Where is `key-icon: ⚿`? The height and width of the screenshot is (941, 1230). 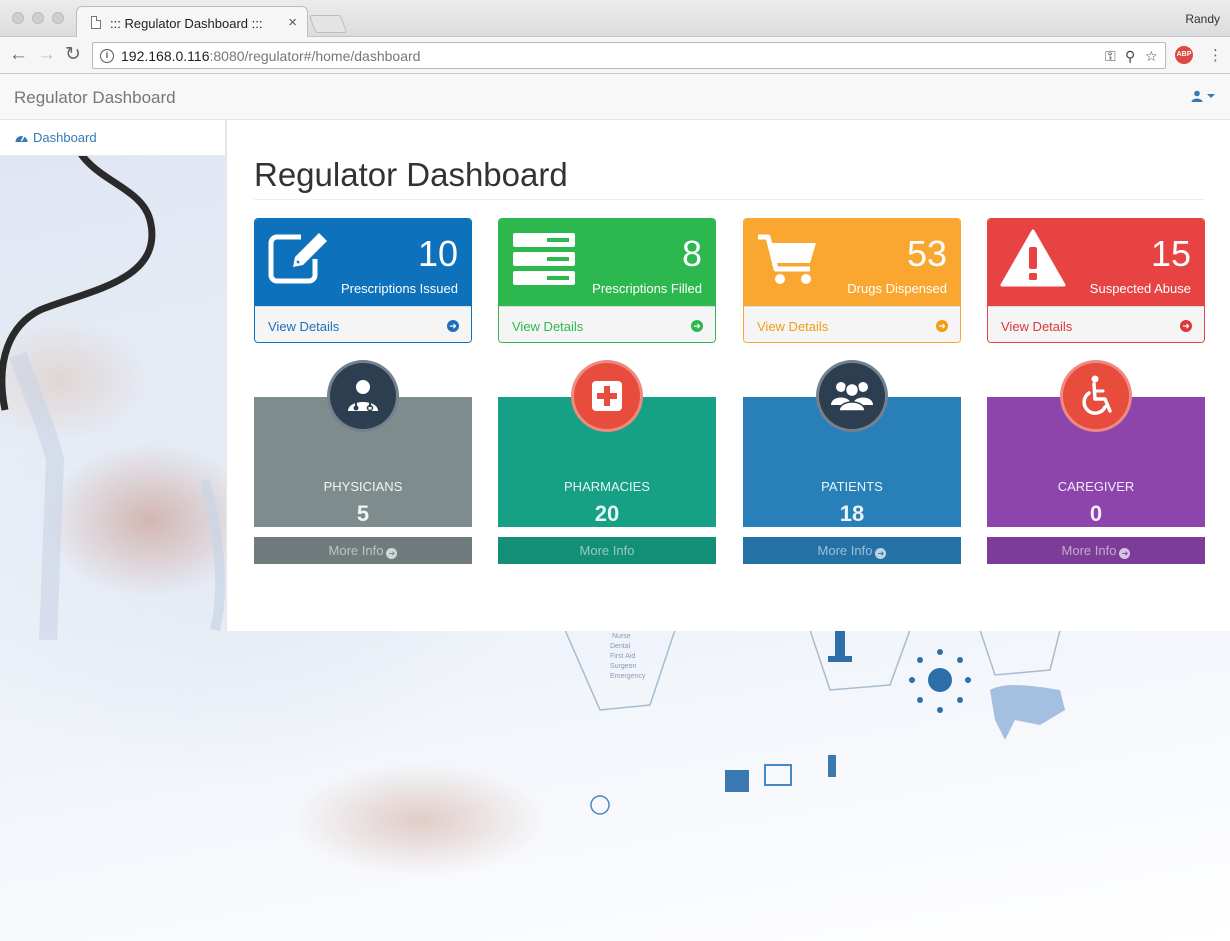
key-icon: ⚿ is located at coordinates (1110, 56).